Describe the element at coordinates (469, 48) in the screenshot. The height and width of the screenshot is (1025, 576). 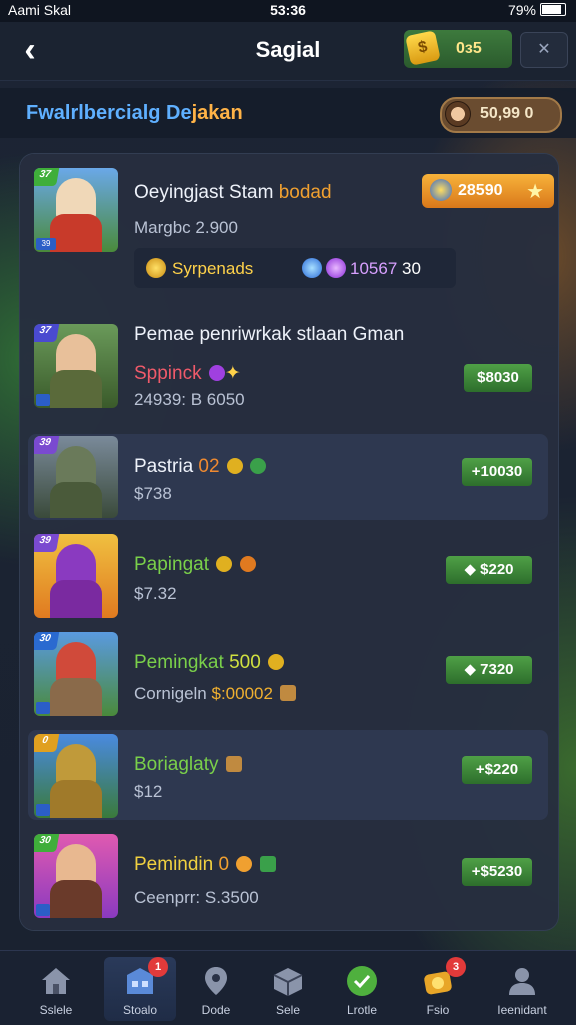
I see `currency-value: 0ɜ5` at that location.